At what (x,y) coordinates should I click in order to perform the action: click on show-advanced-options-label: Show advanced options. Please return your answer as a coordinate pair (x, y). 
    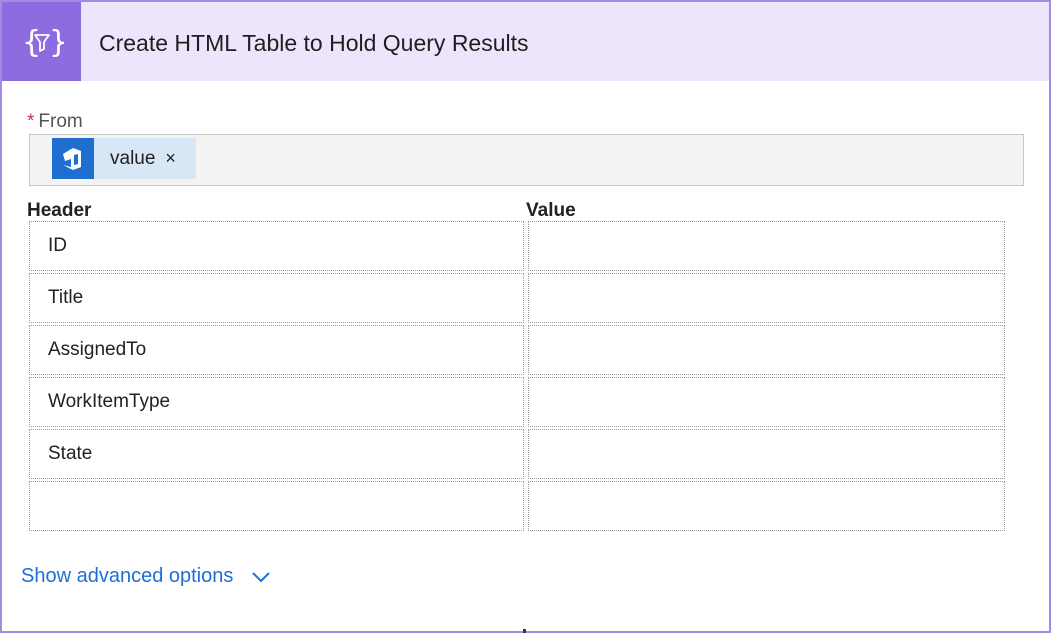
    Looking at the image, I should click on (127, 576).